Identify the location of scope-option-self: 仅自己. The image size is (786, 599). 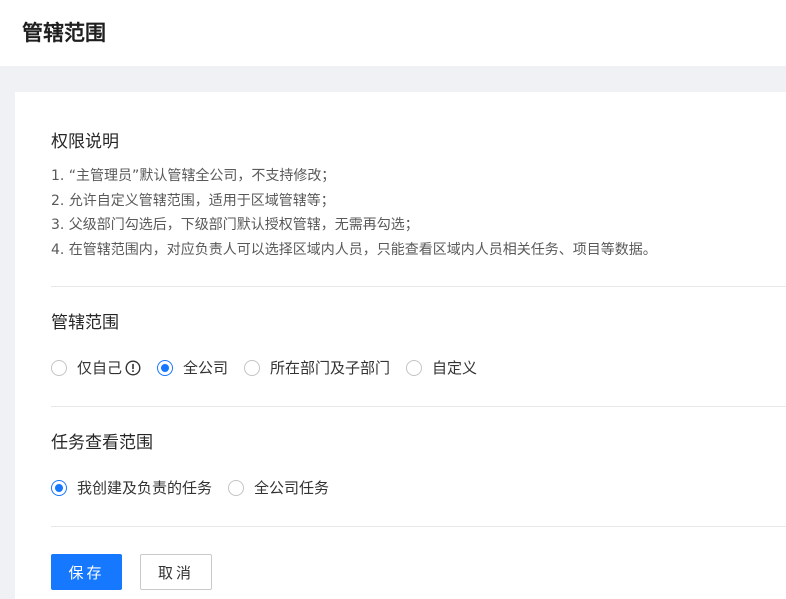
(96, 368).